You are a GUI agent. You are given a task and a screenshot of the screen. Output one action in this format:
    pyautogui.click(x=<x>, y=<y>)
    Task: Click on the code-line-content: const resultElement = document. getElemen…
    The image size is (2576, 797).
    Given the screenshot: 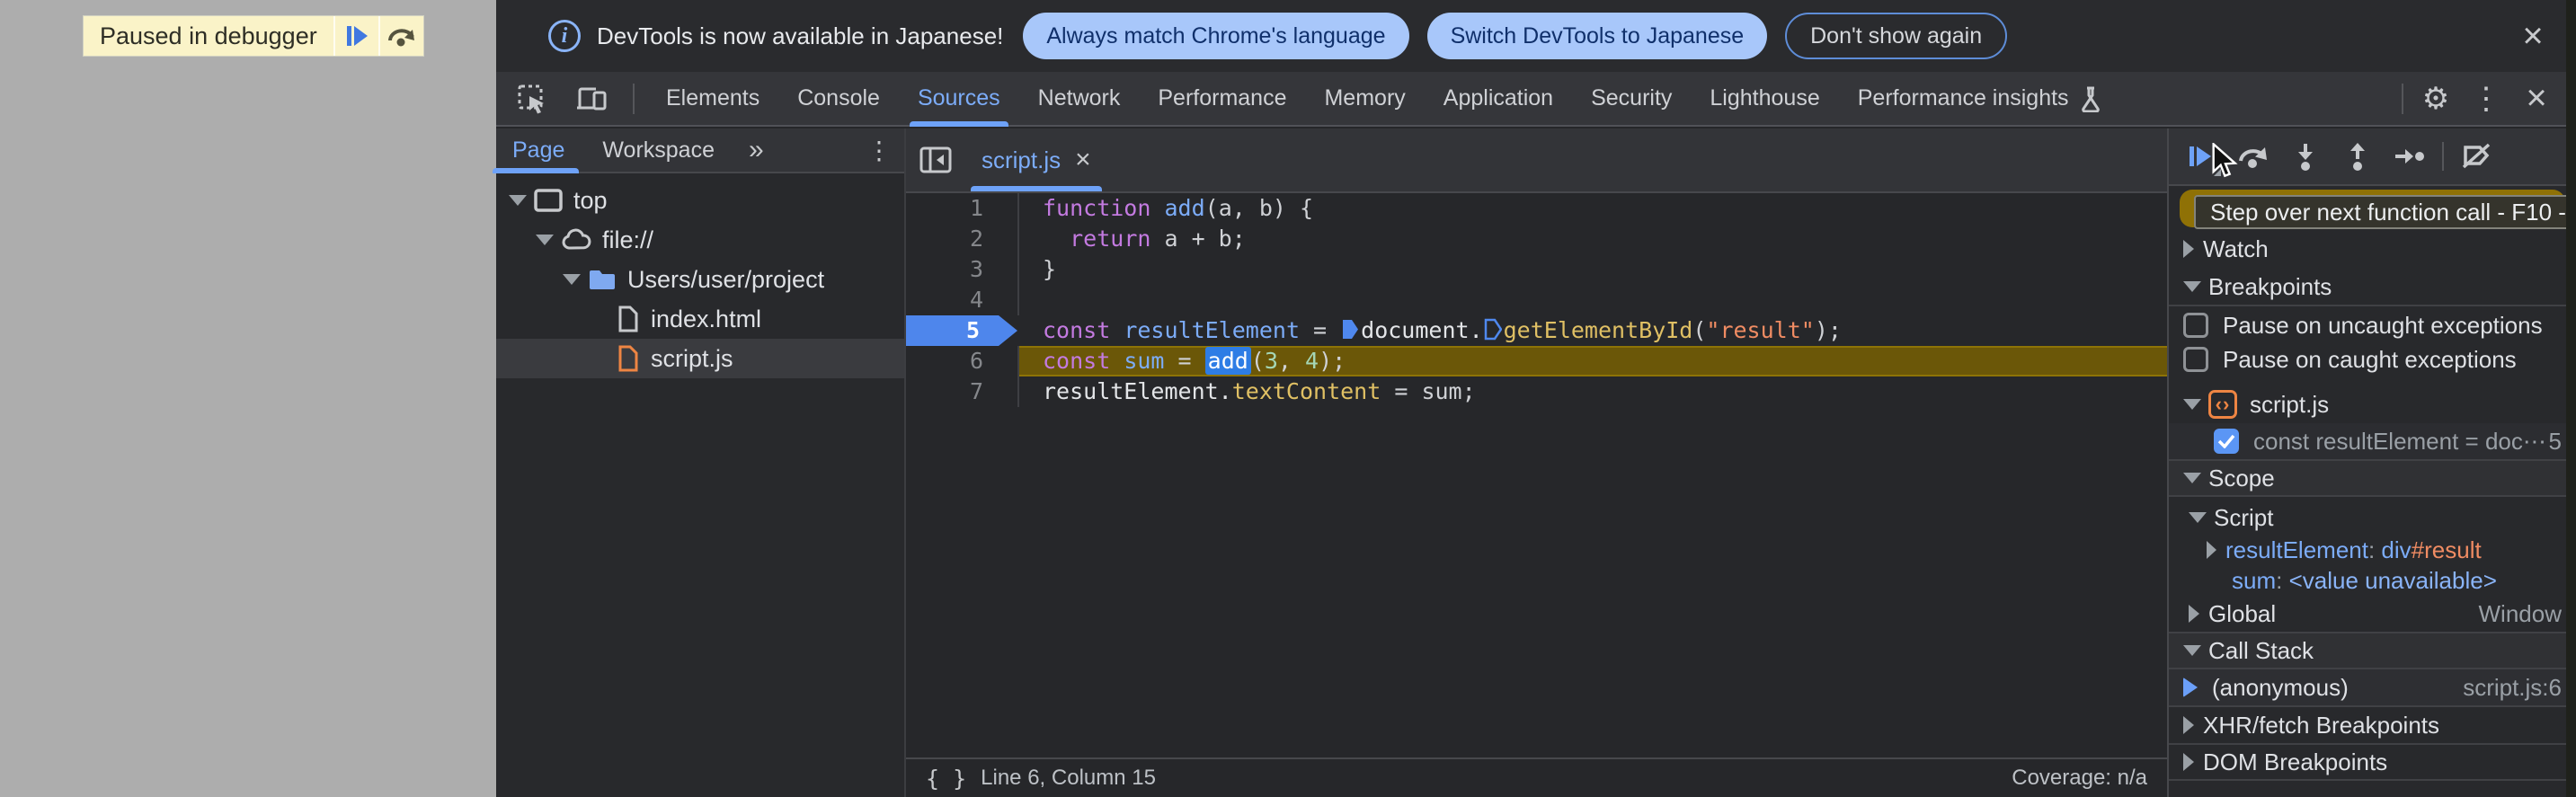 What is the action you would take?
    pyautogui.click(x=1442, y=330)
    